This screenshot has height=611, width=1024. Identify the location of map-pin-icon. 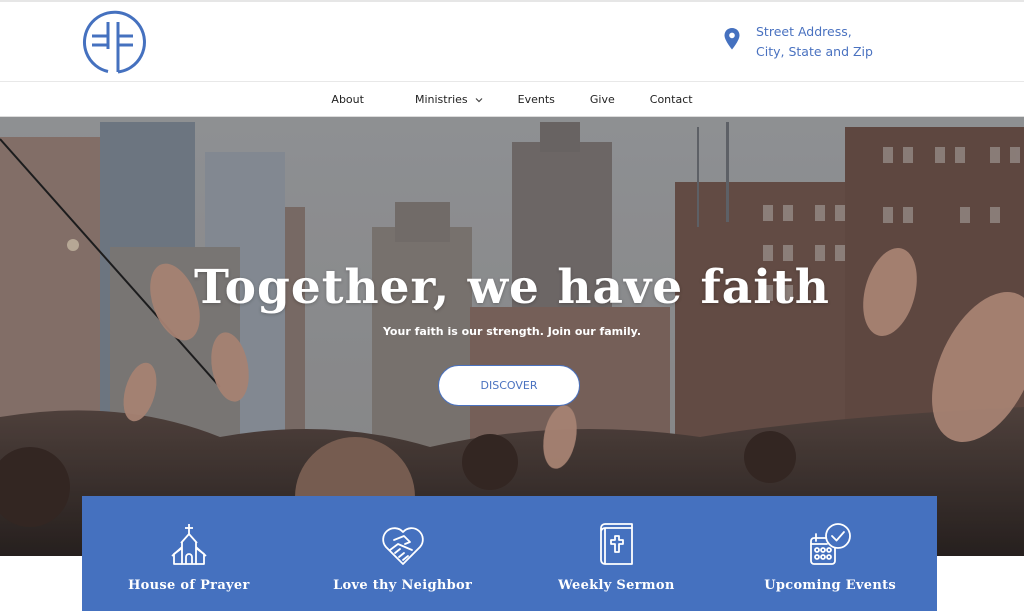
(732, 39).